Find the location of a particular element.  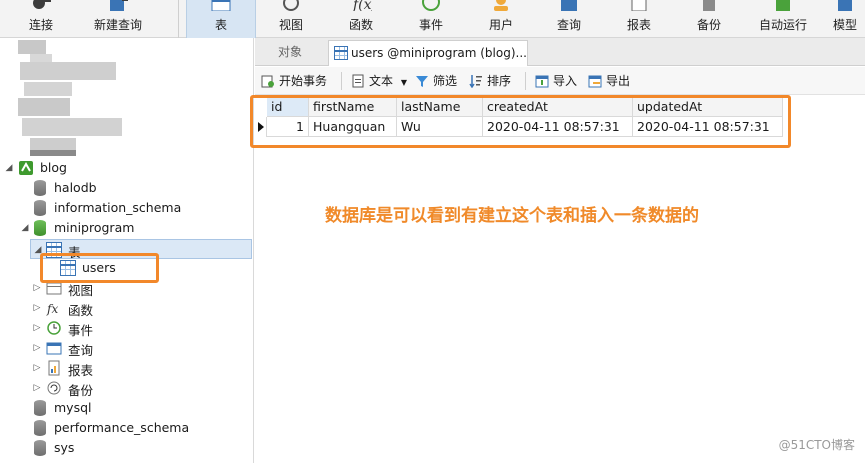

tree-item-database: sys is located at coordinates (126, 448).